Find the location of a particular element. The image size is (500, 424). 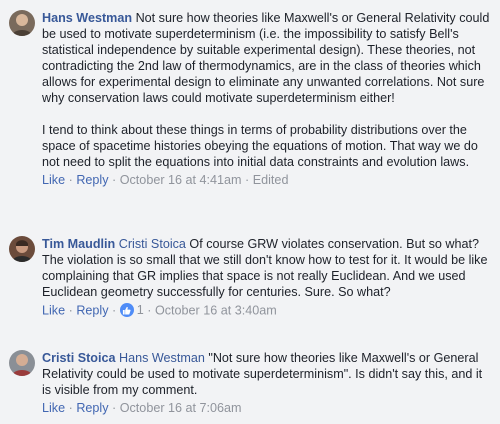

timestamp: October 16 at 4:41am is located at coordinates (181, 180).